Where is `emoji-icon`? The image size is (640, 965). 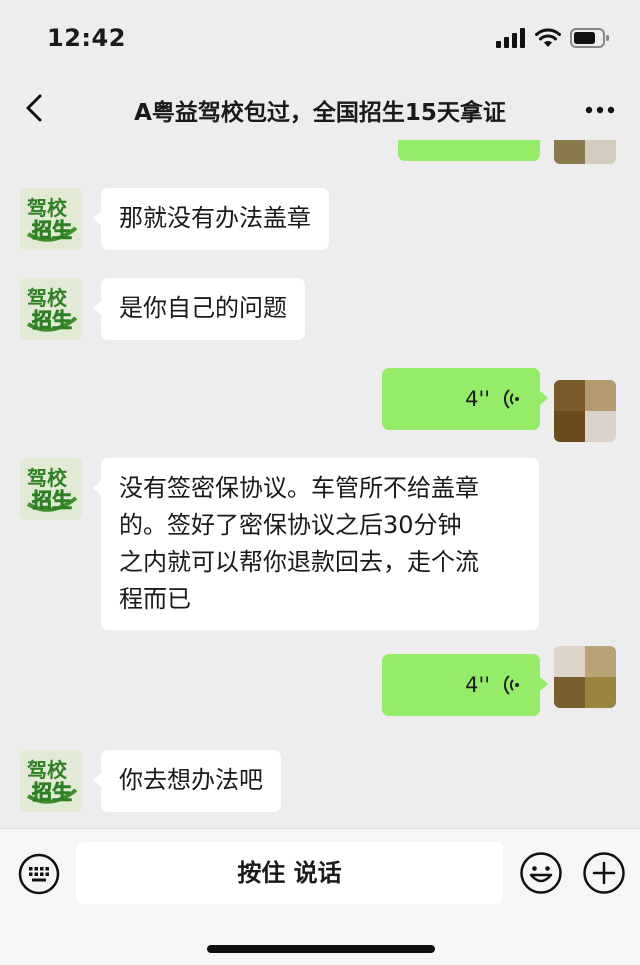 emoji-icon is located at coordinates (541, 873).